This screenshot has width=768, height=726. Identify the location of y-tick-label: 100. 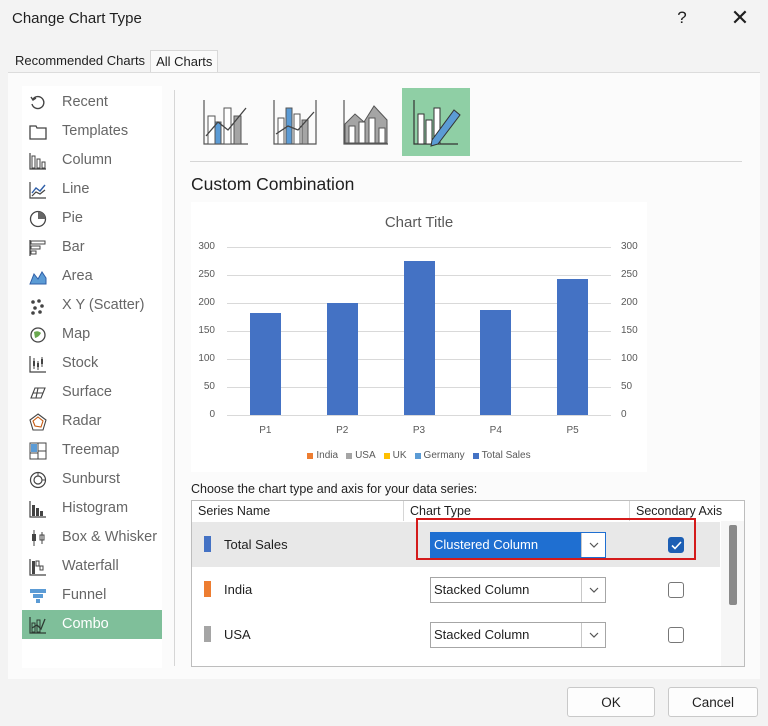
(206, 358).